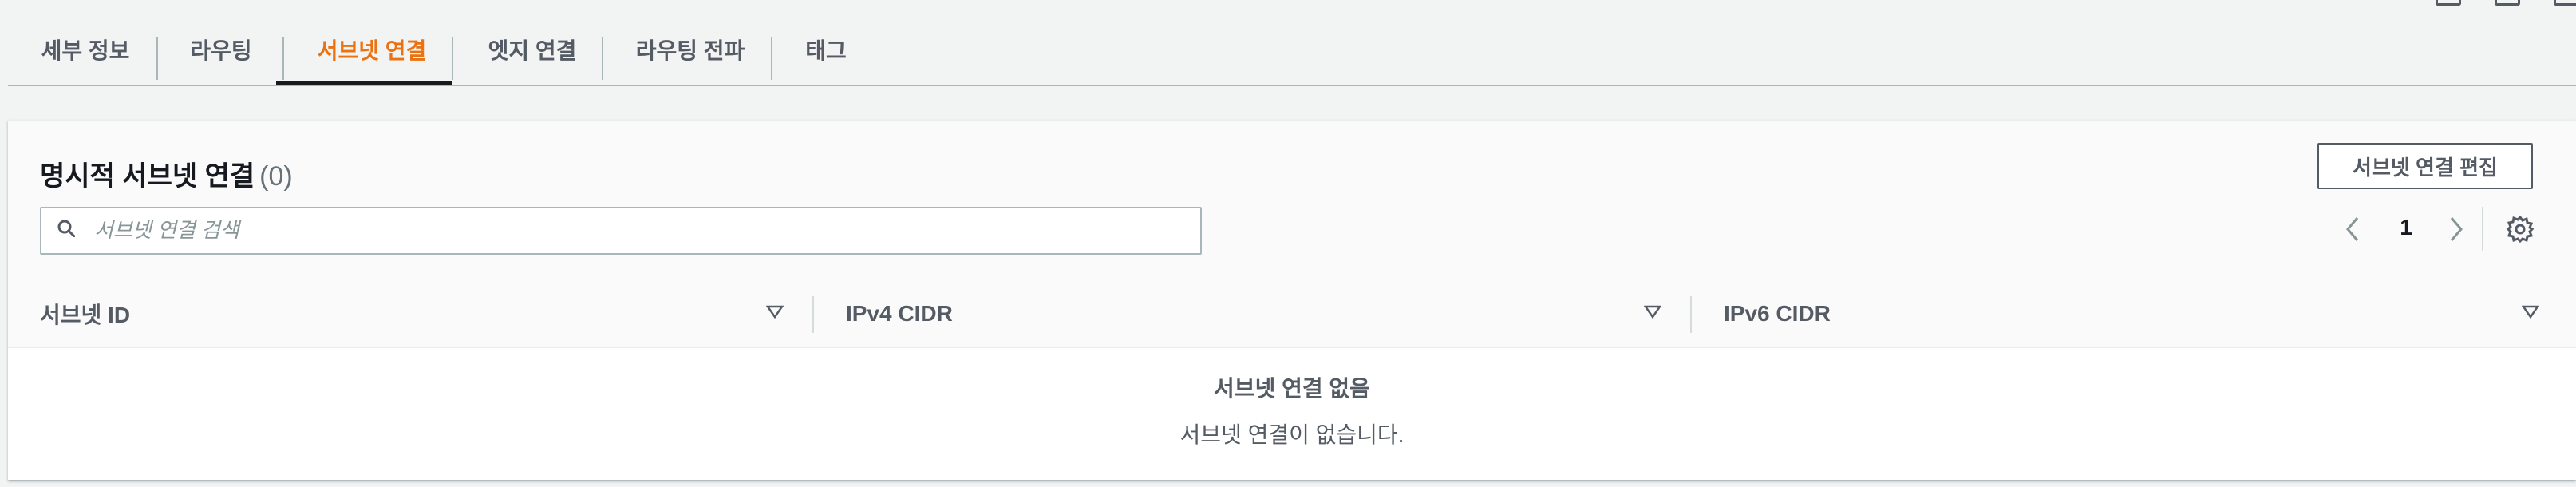  What do you see at coordinates (1292, 314) in the screenshot?
I see `table-header: 서브넷 ID IPv4 CIDR IPv6 CIDR` at bounding box center [1292, 314].